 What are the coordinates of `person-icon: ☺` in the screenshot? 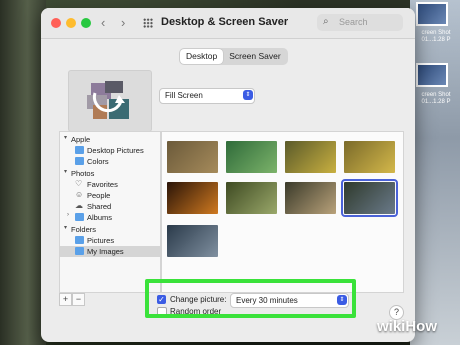 It's located at (79, 194).